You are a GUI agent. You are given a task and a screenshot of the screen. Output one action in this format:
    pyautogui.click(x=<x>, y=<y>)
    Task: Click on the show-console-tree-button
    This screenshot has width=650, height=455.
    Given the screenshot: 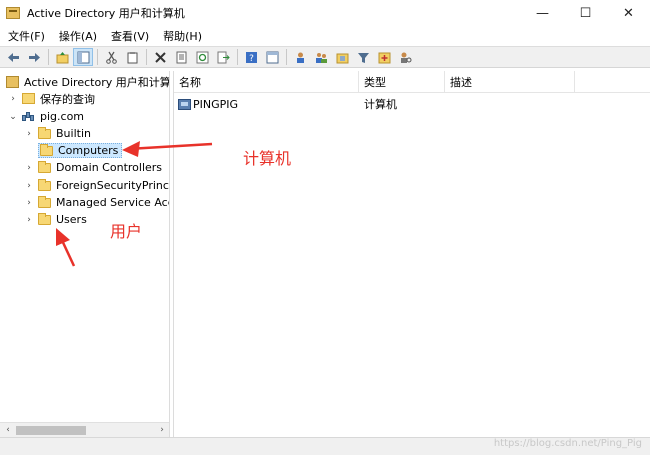 What is the action you would take?
    pyautogui.click(x=83, y=57)
    